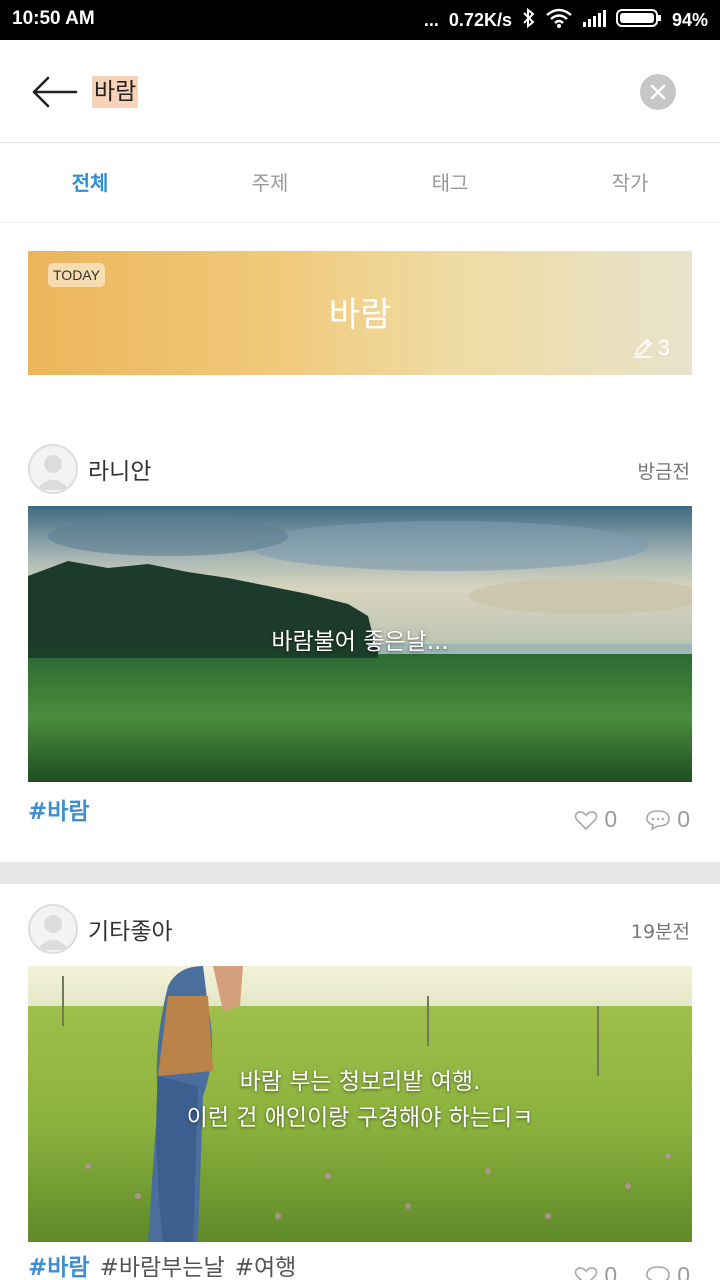 This screenshot has width=720, height=1280. What do you see at coordinates (76, 275) in the screenshot?
I see `today-badge: TODAY` at bounding box center [76, 275].